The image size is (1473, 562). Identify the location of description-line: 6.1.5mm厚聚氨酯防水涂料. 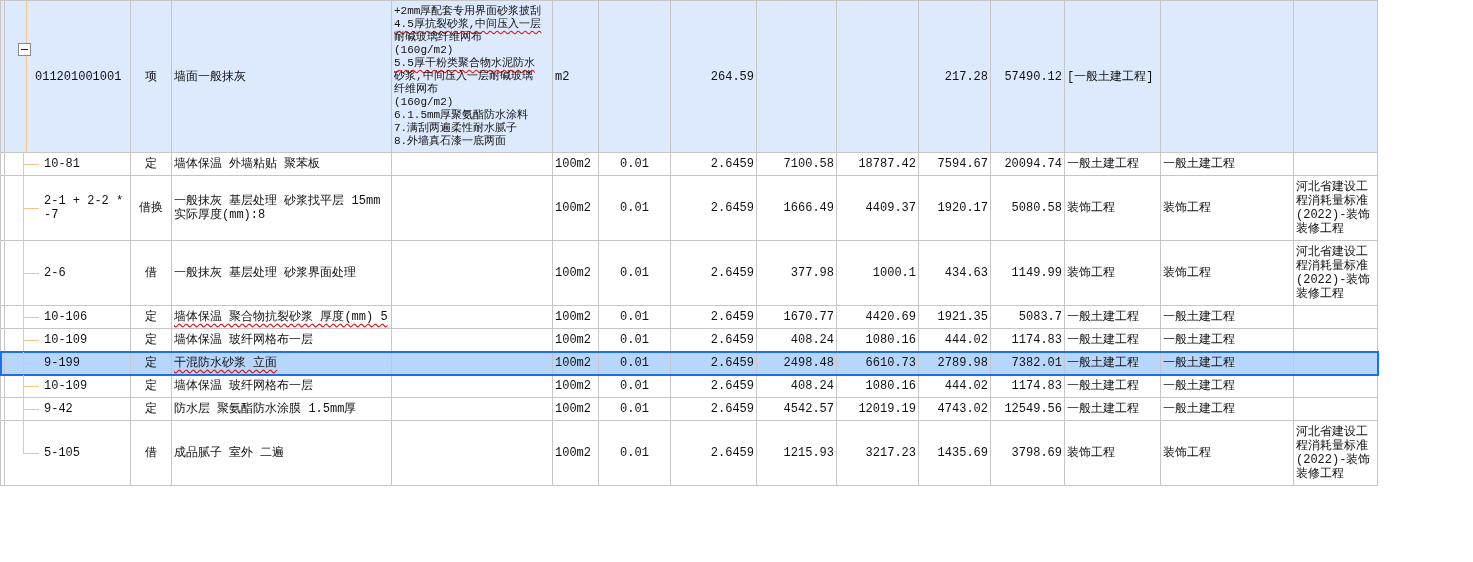
(461, 115).